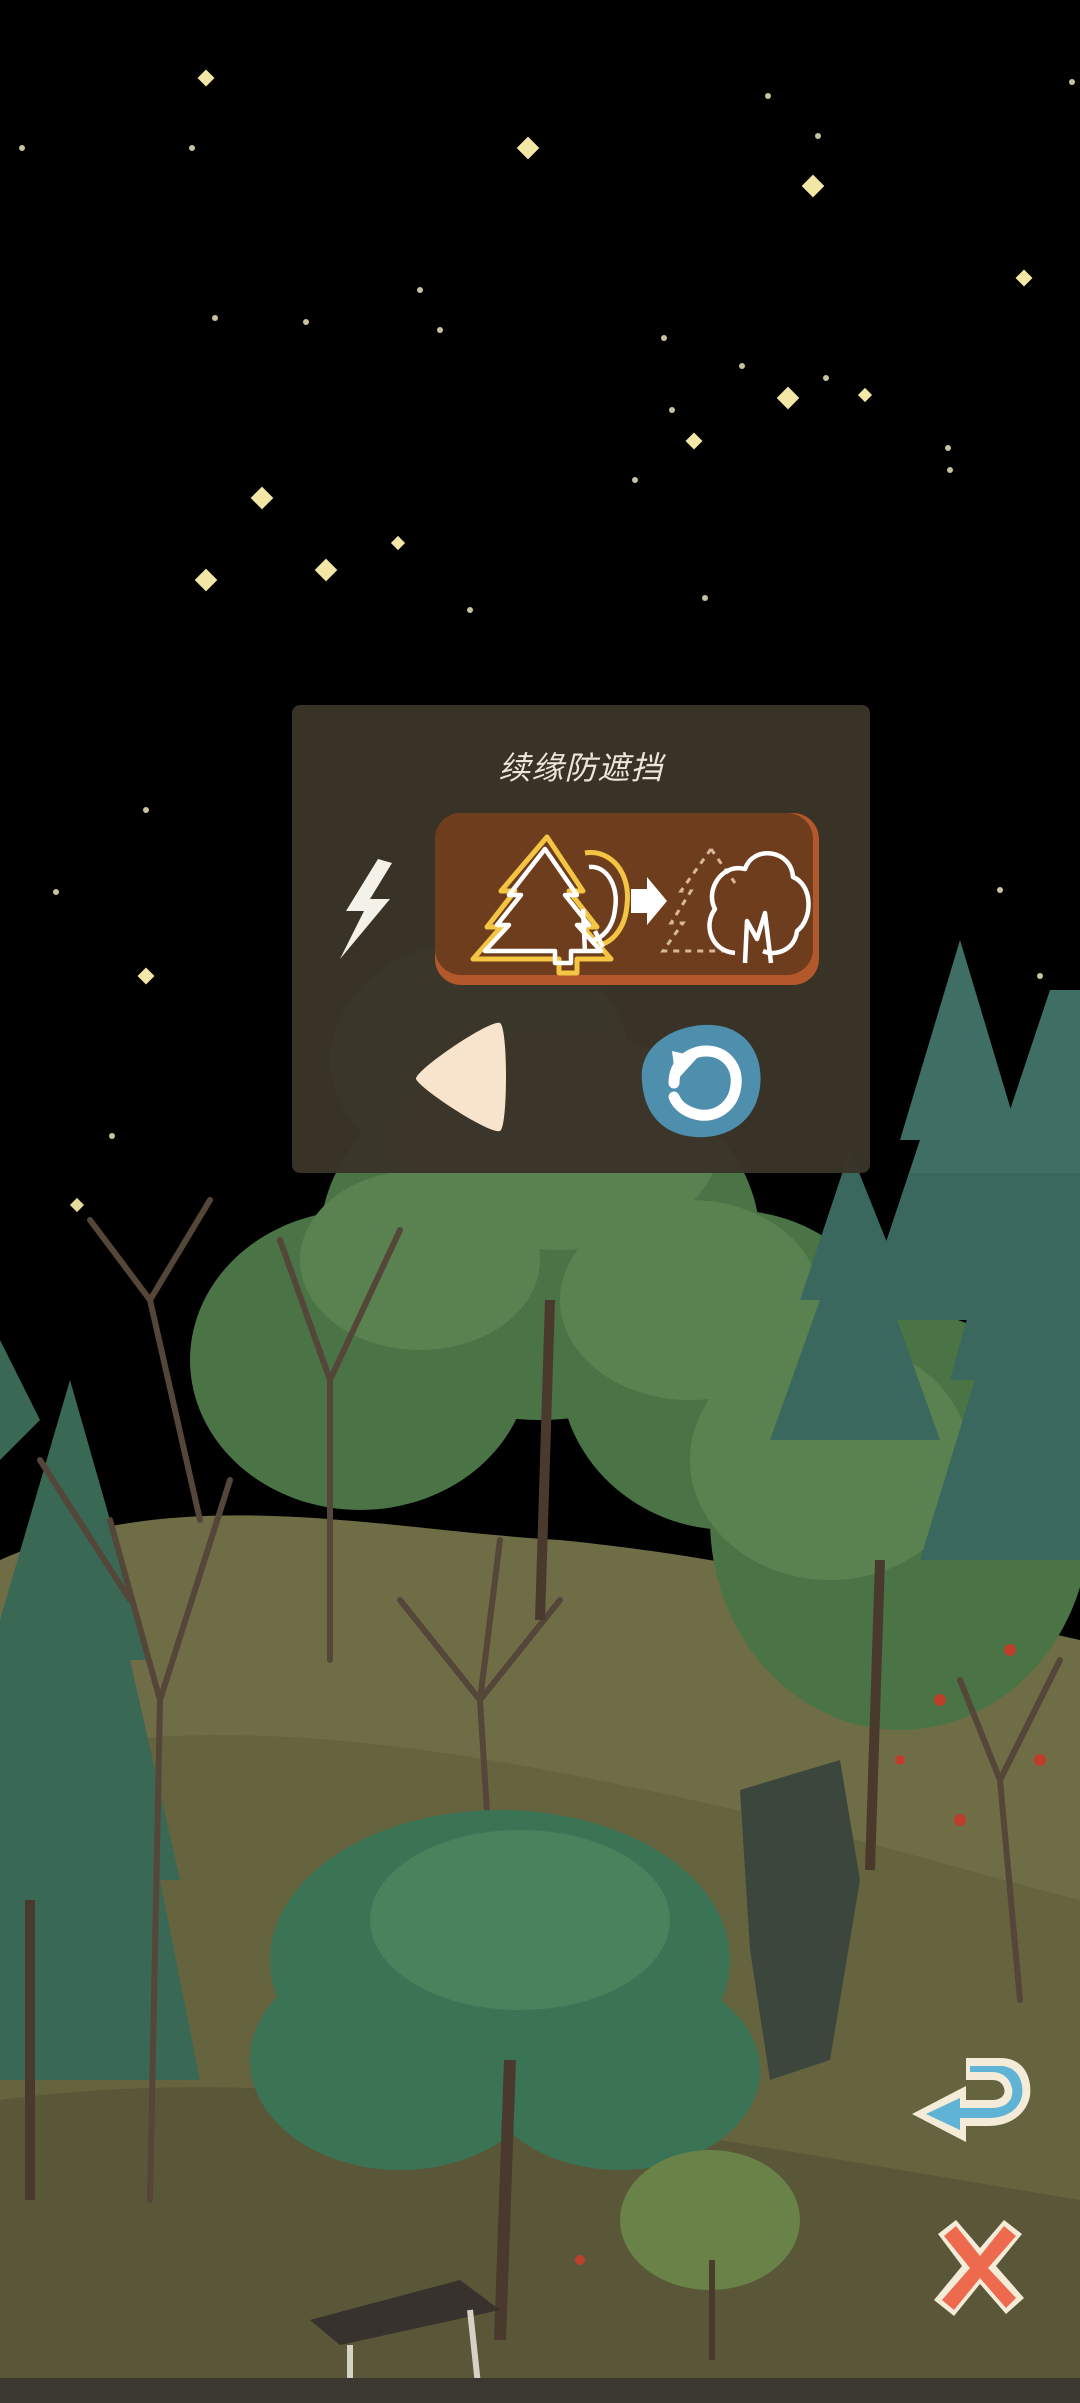  I want to click on triangle-left-icon, so click(460, 1077).